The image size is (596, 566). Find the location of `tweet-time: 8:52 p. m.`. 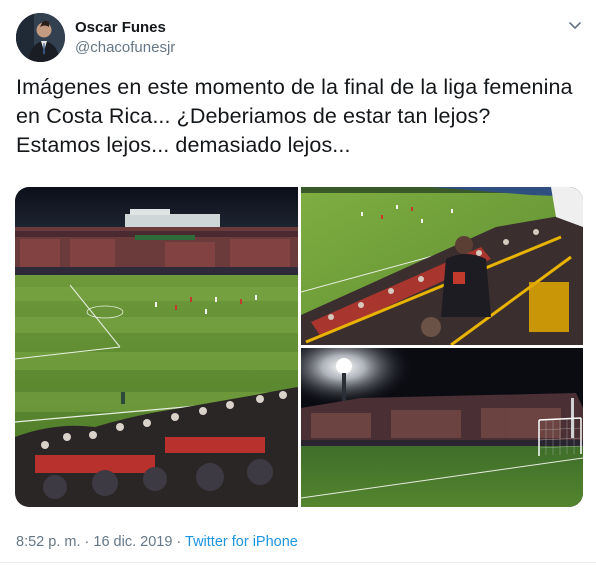

tweet-time: 8:52 p. m. is located at coordinates (48, 542).